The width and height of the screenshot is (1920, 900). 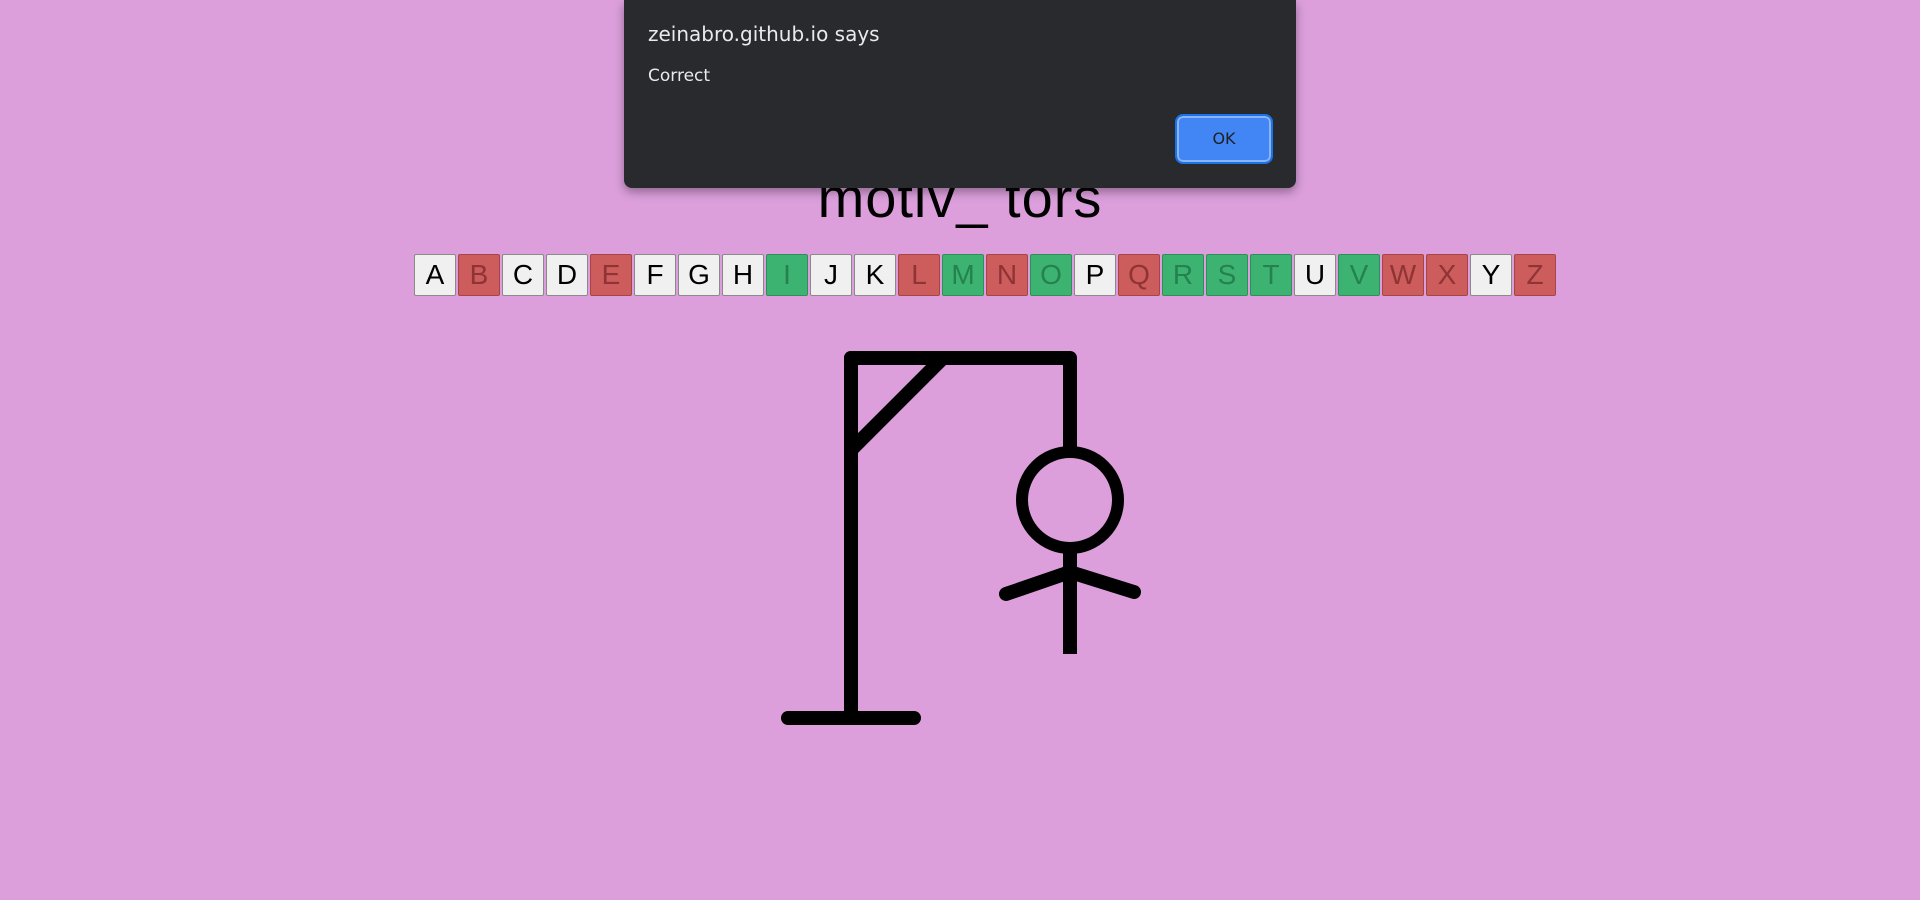 I want to click on letter-button-c: C, so click(x=523, y=275).